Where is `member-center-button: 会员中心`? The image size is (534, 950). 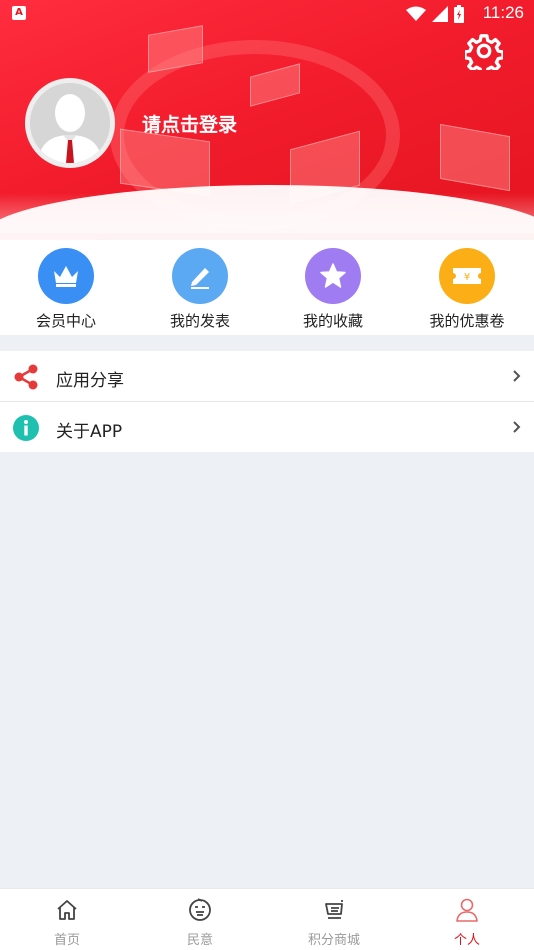
member-center-button: 会员中心 is located at coordinates (66, 289).